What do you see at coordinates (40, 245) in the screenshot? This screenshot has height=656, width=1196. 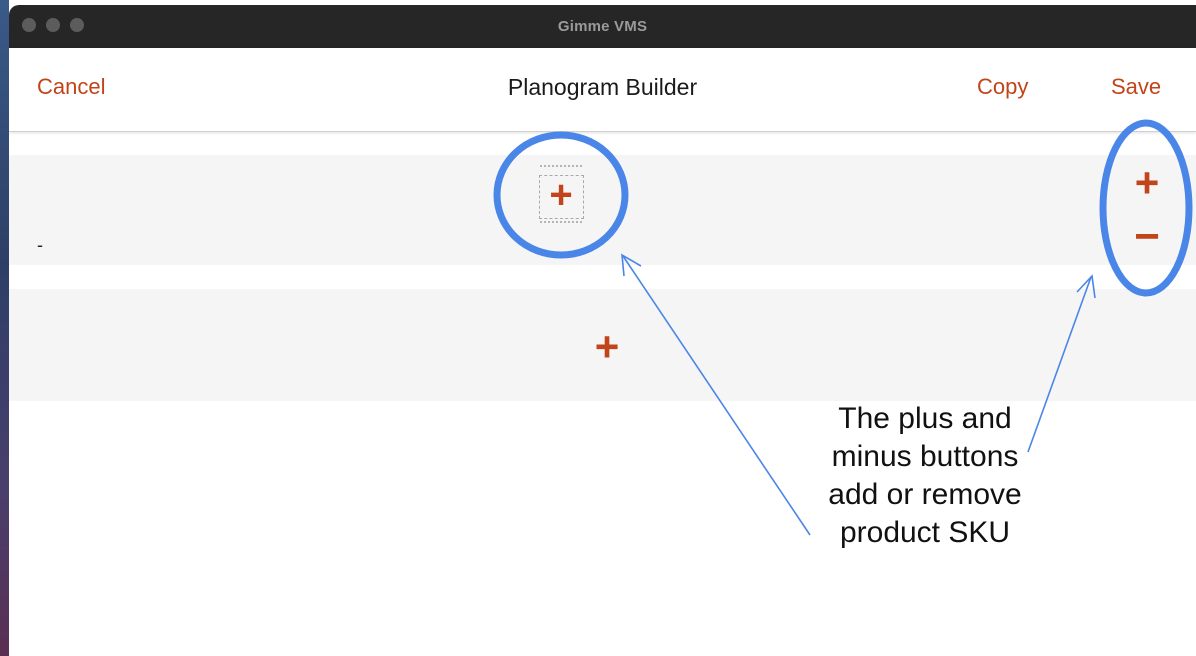 I see `row-label: -` at bounding box center [40, 245].